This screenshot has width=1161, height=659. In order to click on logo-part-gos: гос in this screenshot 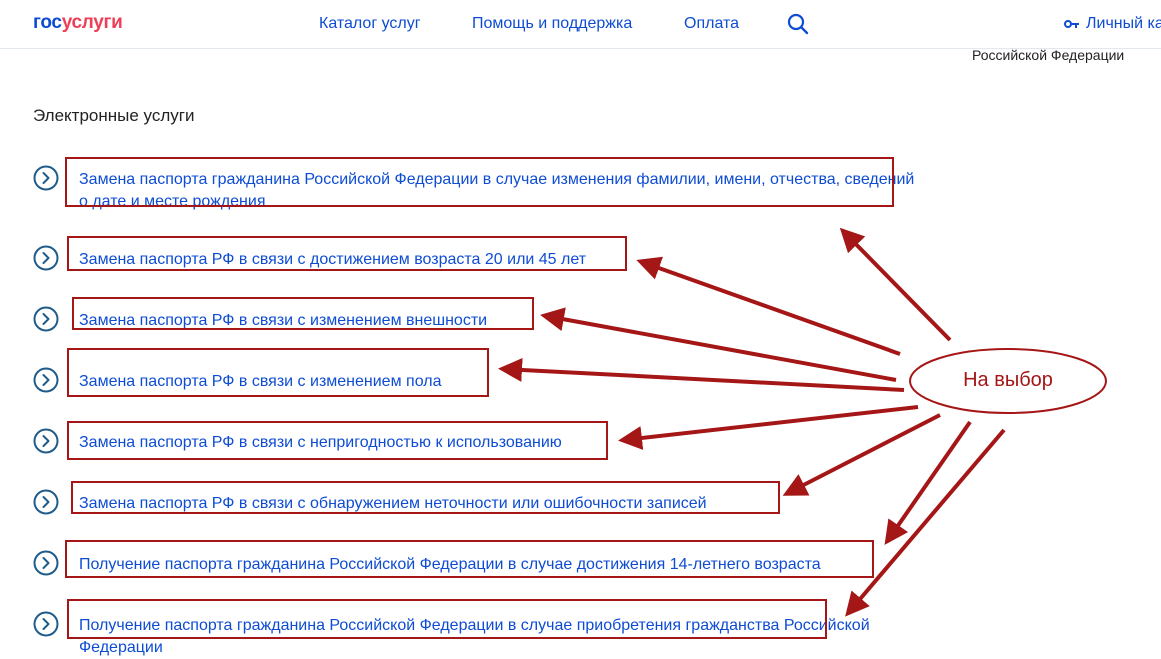, I will do `click(47, 22)`.